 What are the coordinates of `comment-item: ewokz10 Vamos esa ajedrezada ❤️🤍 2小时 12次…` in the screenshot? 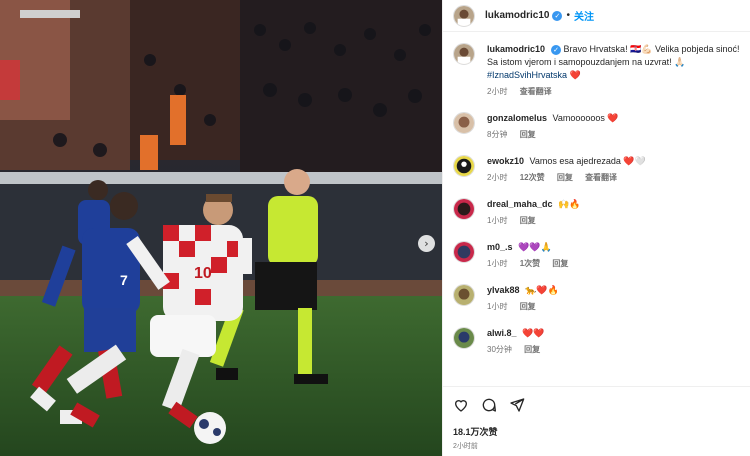 It's located at (596, 169).